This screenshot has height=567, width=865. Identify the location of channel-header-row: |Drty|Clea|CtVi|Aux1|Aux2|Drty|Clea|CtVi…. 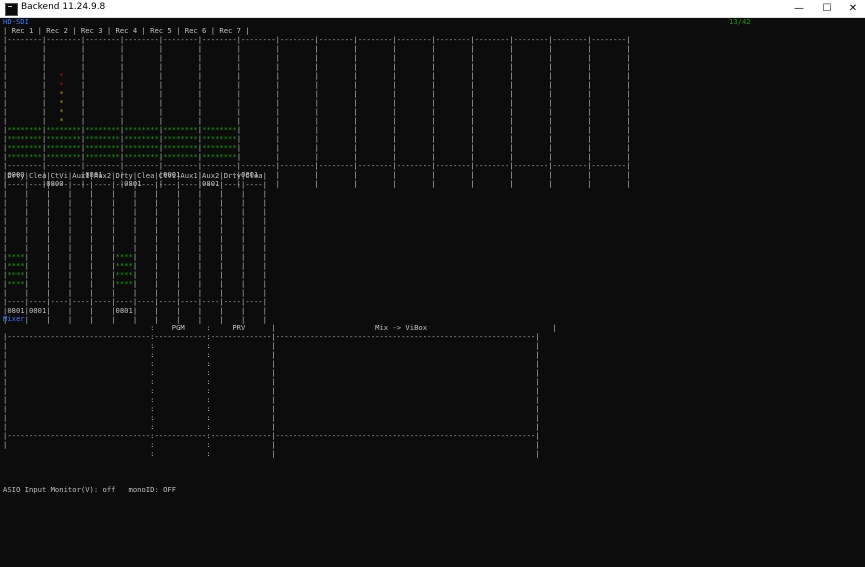
(135, 175).